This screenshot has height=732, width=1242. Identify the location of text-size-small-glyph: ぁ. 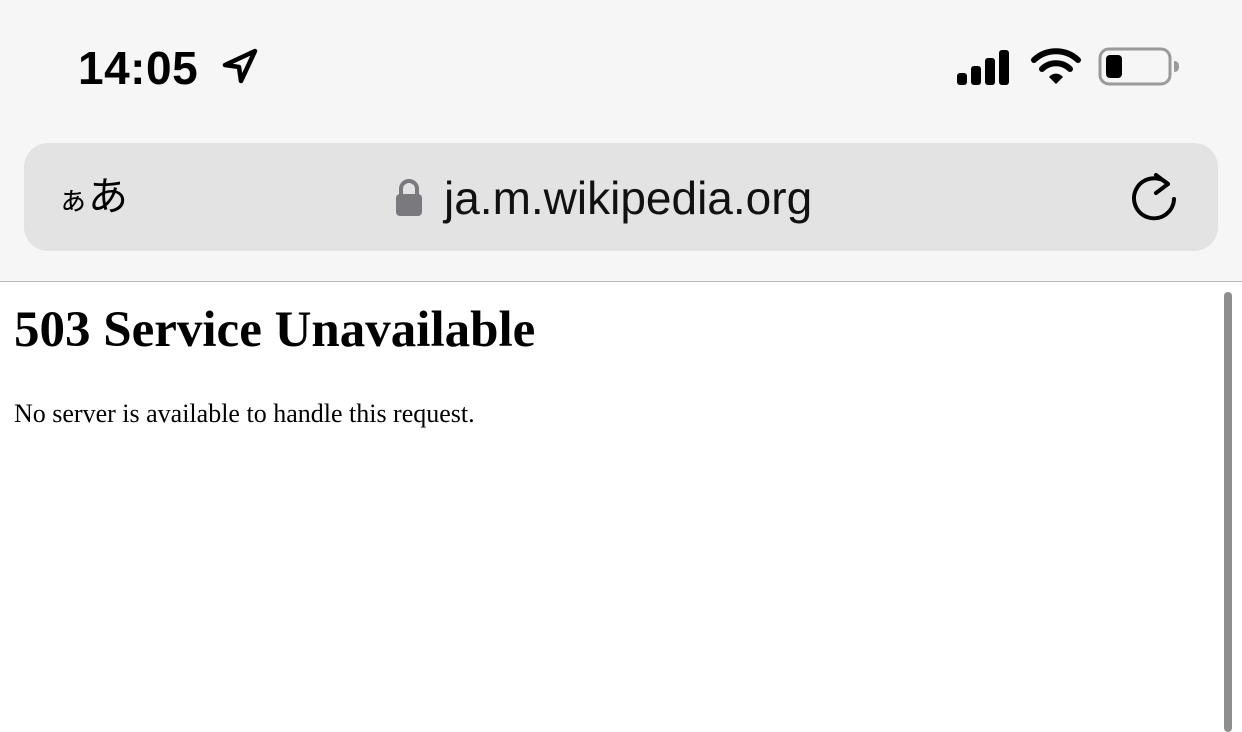
(73, 200).